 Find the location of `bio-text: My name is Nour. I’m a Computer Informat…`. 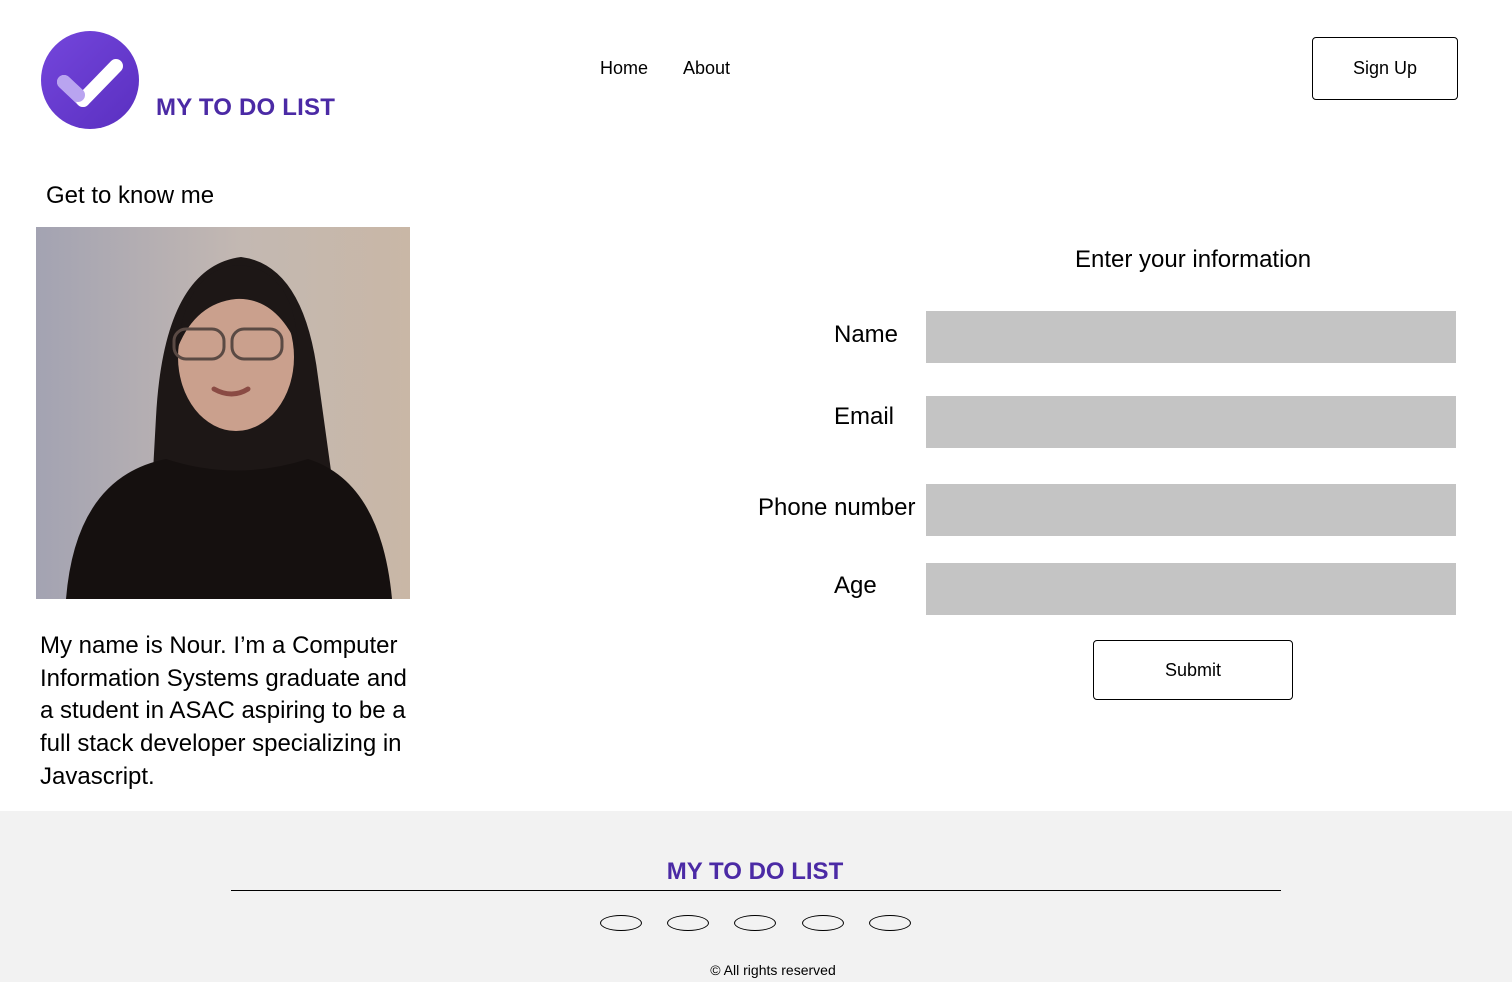

bio-text: My name is Nour. I’m a Computer Informat… is located at coordinates (223, 711).